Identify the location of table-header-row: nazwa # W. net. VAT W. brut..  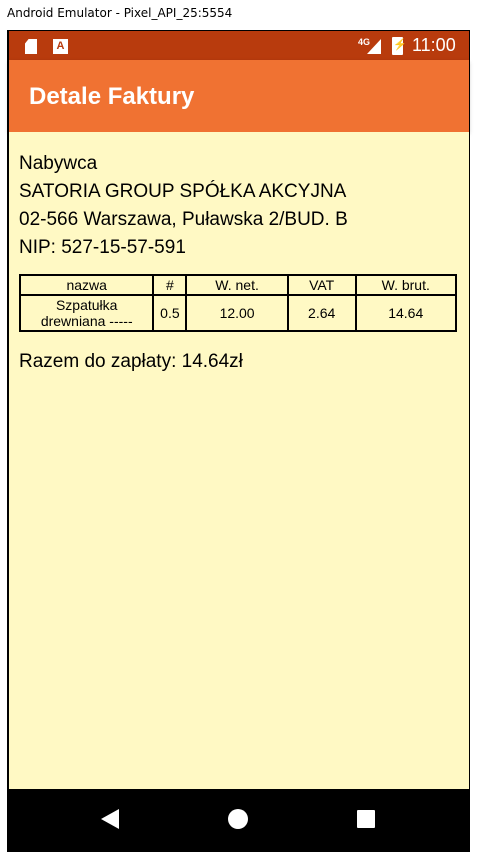
(237, 285).